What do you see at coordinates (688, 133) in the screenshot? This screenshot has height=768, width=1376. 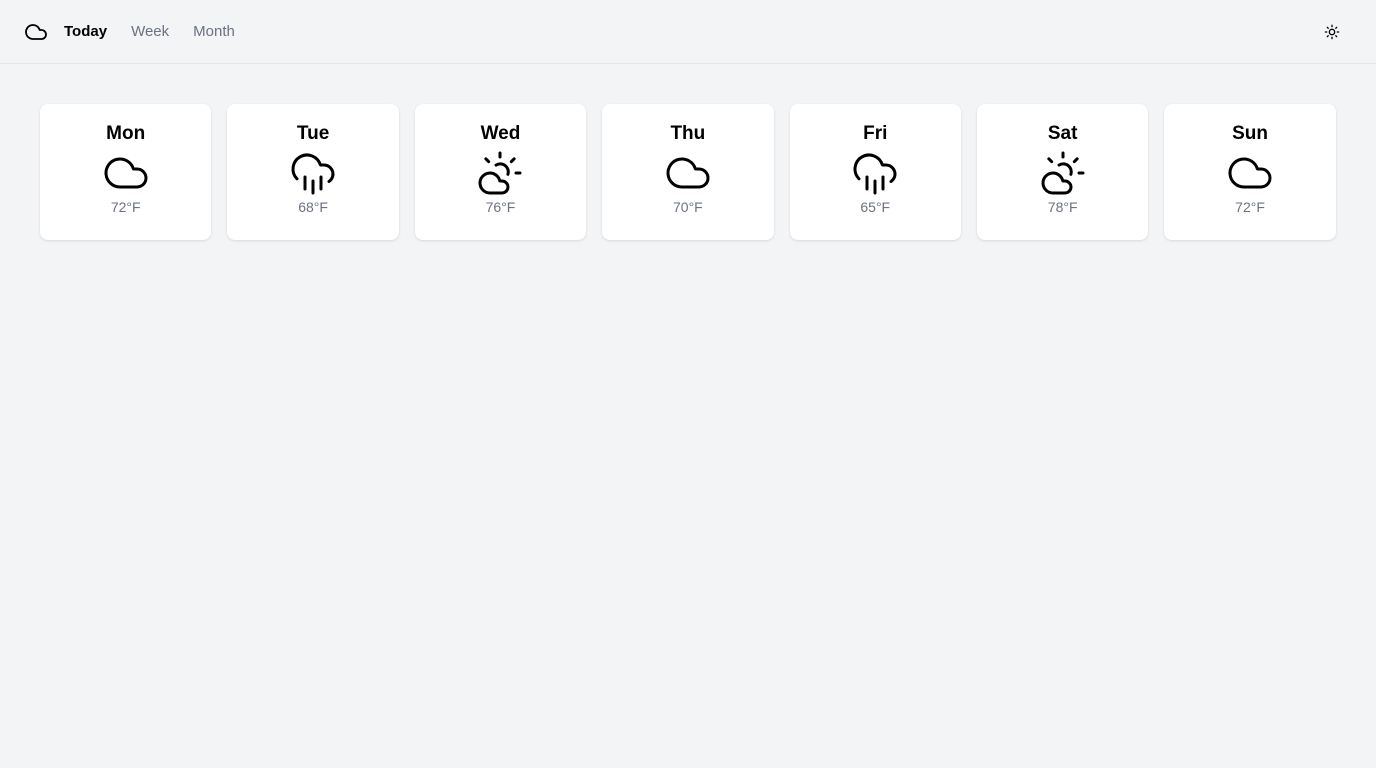 I see `forecast-day: Thu` at bounding box center [688, 133].